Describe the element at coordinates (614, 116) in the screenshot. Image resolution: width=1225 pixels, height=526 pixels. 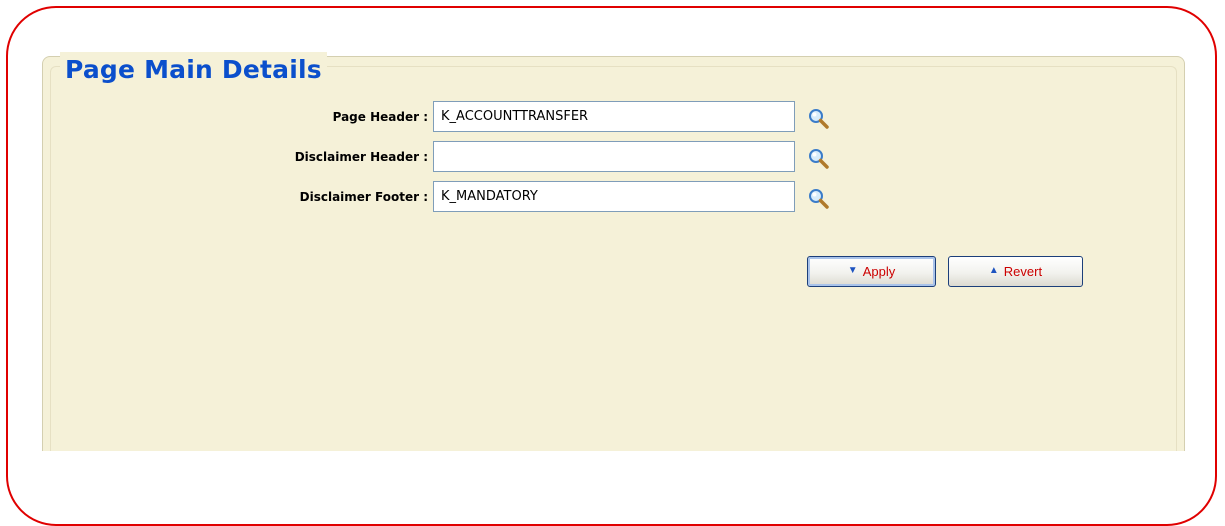
I see `page-header-input` at that location.